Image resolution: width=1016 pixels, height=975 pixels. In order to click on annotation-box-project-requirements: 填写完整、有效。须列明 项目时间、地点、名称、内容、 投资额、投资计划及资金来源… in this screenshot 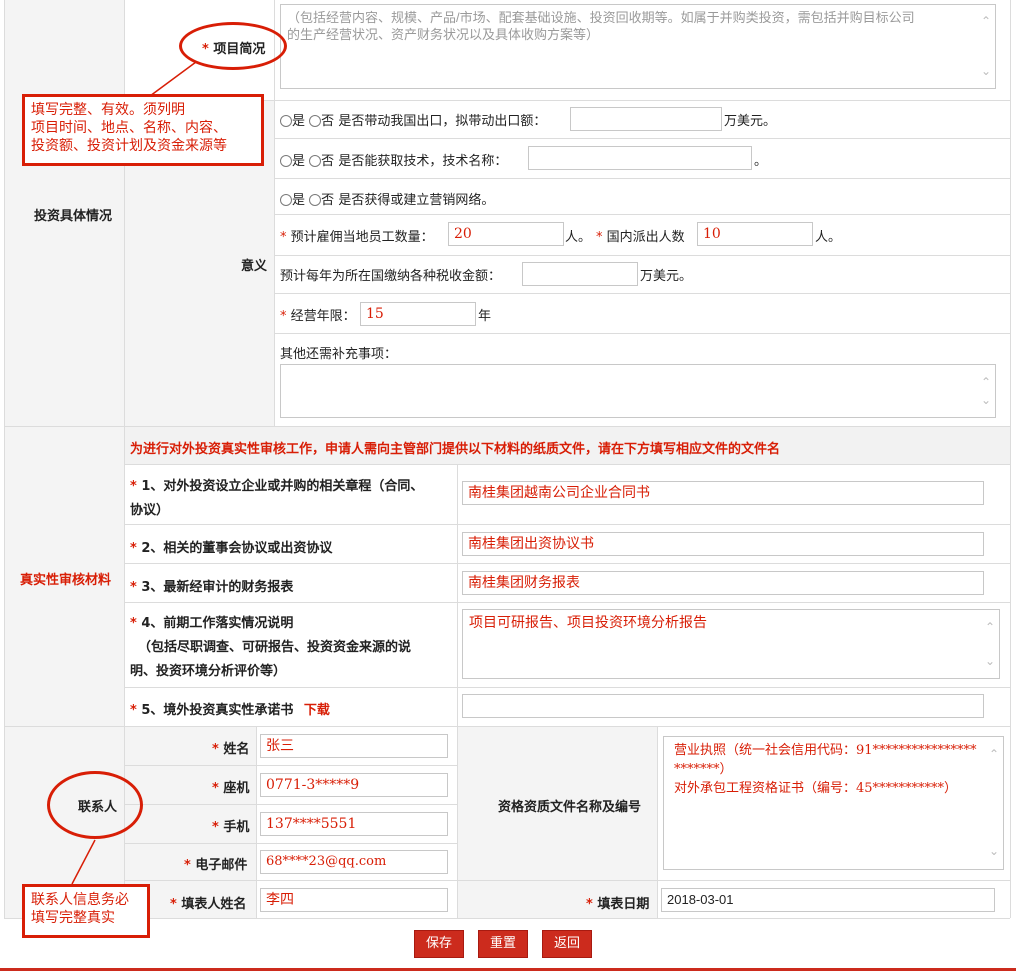, I will do `click(143, 130)`.